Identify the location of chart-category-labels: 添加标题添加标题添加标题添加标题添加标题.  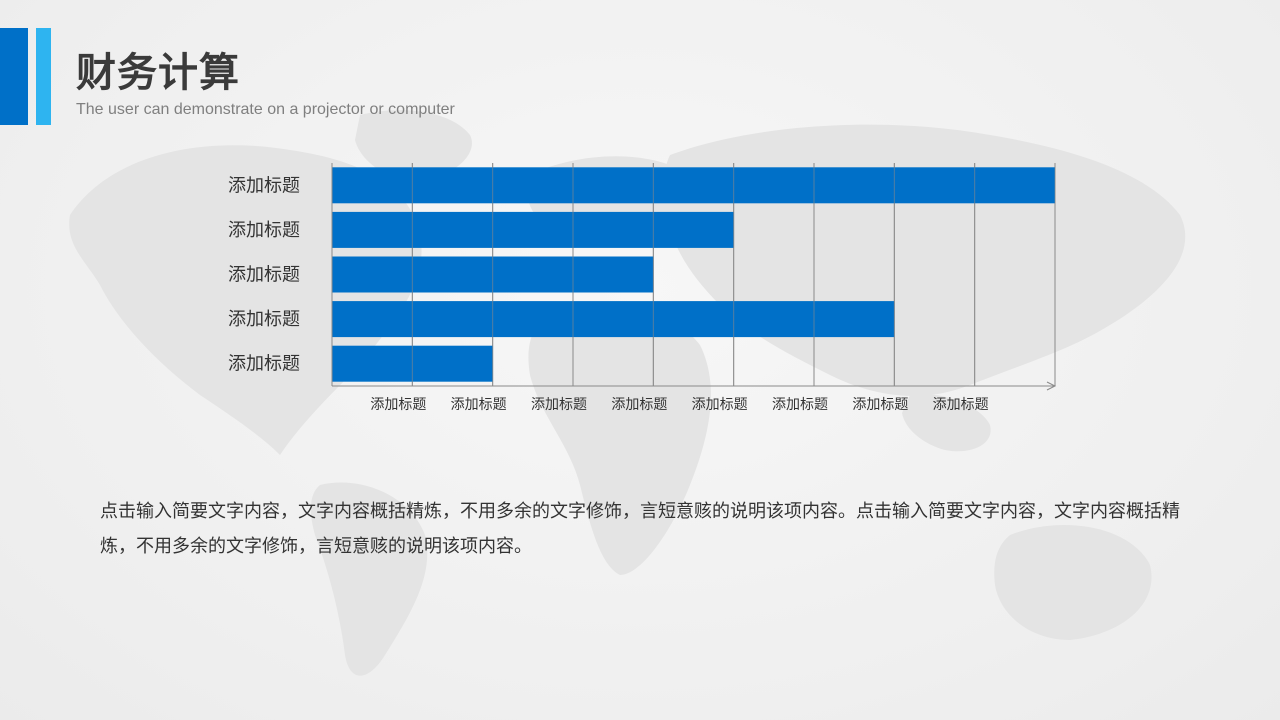
(264, 274).